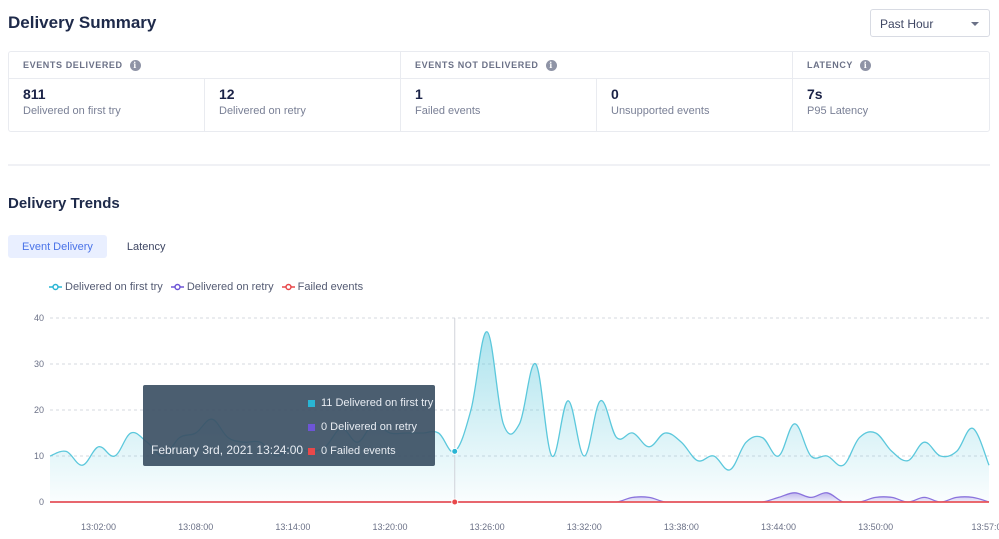 This screenshot has width=999, height=539. I want to click on tab-event-delivery: Event Delivery, so click(57, 246).